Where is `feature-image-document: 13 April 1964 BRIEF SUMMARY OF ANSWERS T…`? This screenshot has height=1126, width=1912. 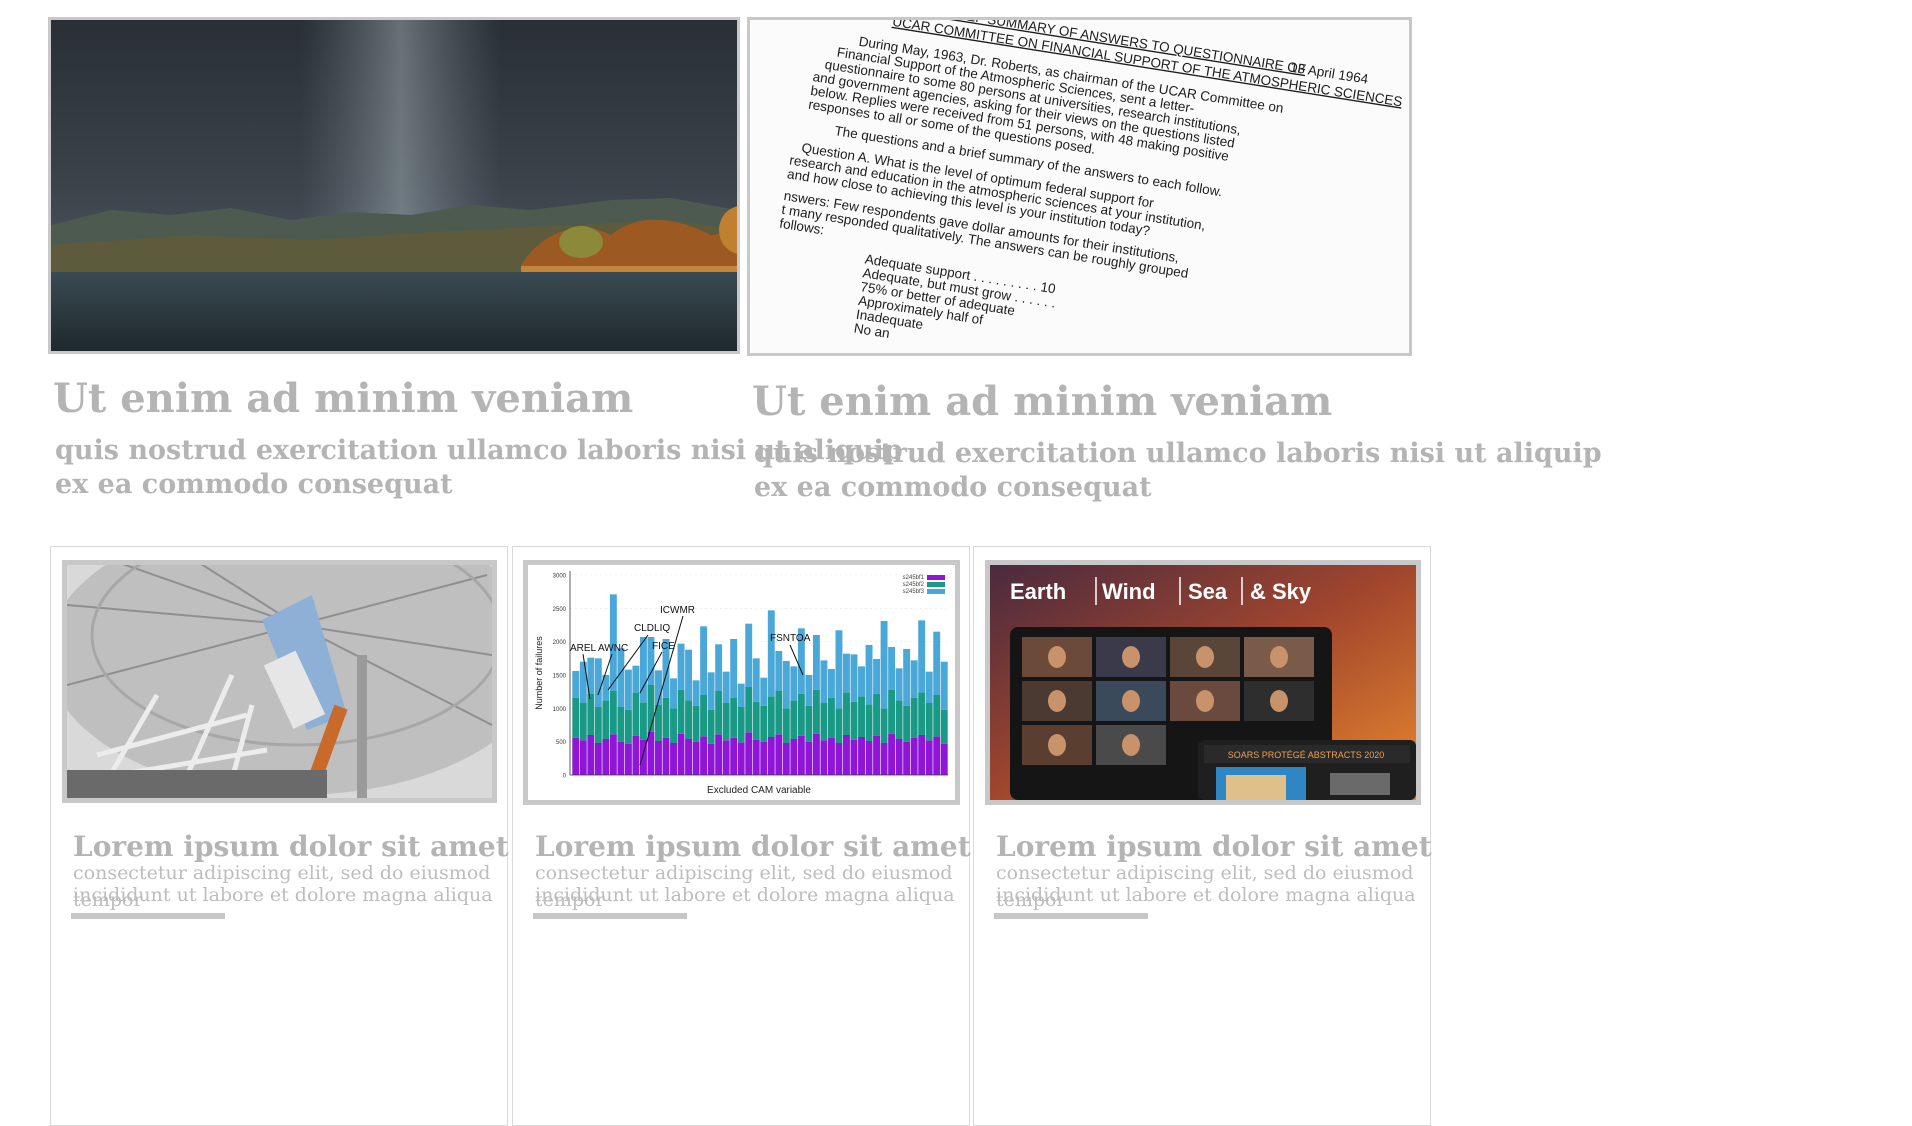
feature-image-document: 13 April 1964 BRIEF SUMMARY OF ANSWERS T… is located at coordinates (1079, 186).